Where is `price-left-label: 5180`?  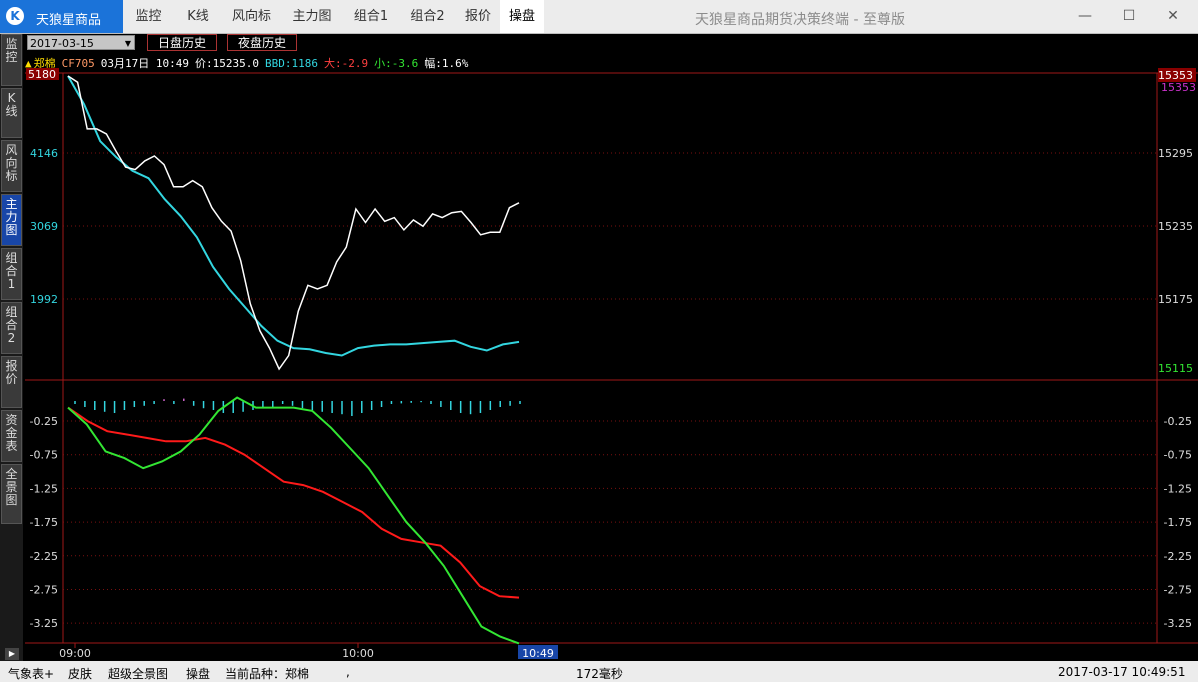
price-left-label: 5180 is located at coordinates (42, 74).